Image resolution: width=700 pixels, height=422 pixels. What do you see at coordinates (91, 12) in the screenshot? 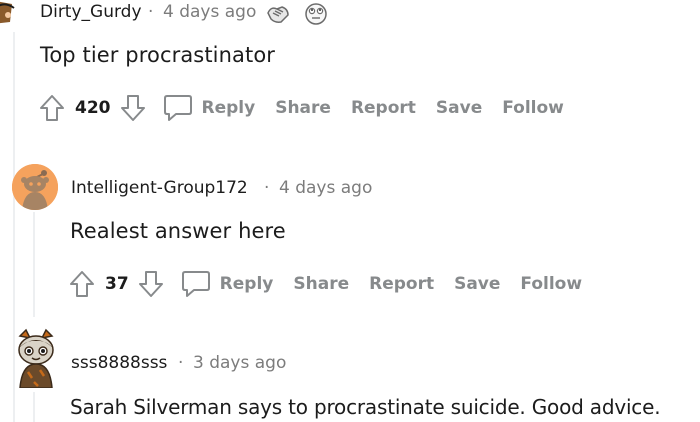
I see `comment-author: Dirty_Gurdy` at bounding box center [91, 12].